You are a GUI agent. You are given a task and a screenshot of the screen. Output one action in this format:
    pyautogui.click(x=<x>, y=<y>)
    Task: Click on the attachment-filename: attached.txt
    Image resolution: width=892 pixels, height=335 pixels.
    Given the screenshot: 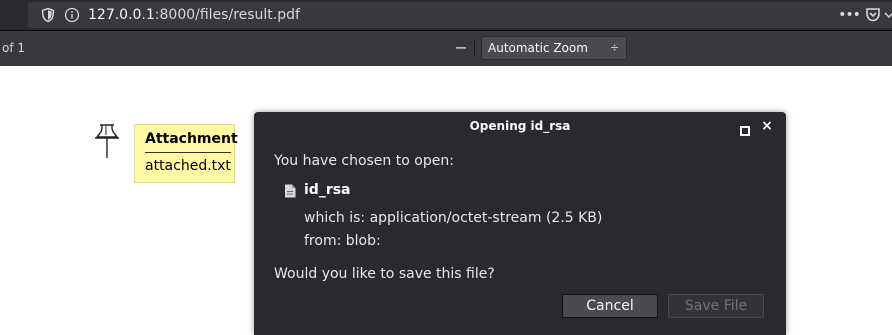 What is the action you would take?
    pyautogui.click(x=188, y=166)
    